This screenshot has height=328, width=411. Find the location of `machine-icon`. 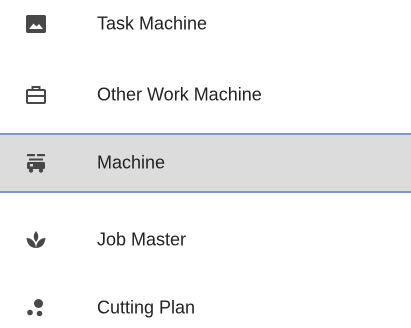

machine-icon is located at coordinates (36, 163).